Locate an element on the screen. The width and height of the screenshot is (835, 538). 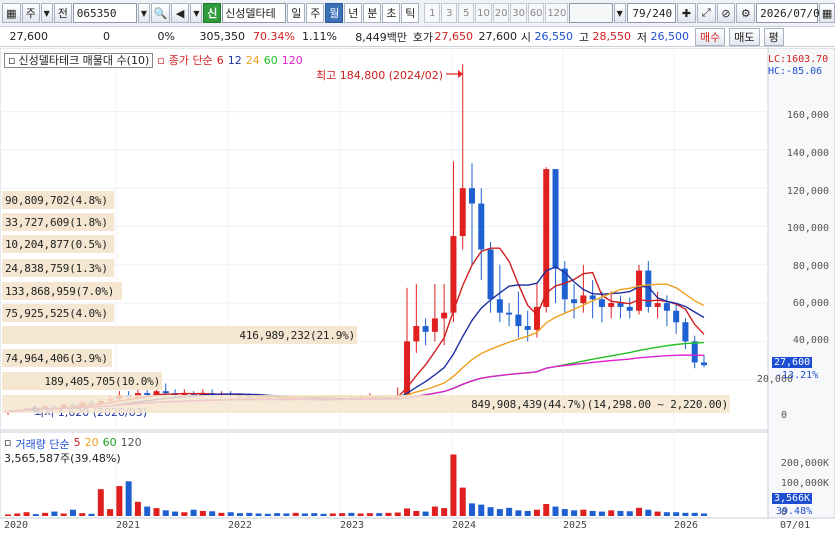
interval-30: 30 is located at coordinates (518, 13).